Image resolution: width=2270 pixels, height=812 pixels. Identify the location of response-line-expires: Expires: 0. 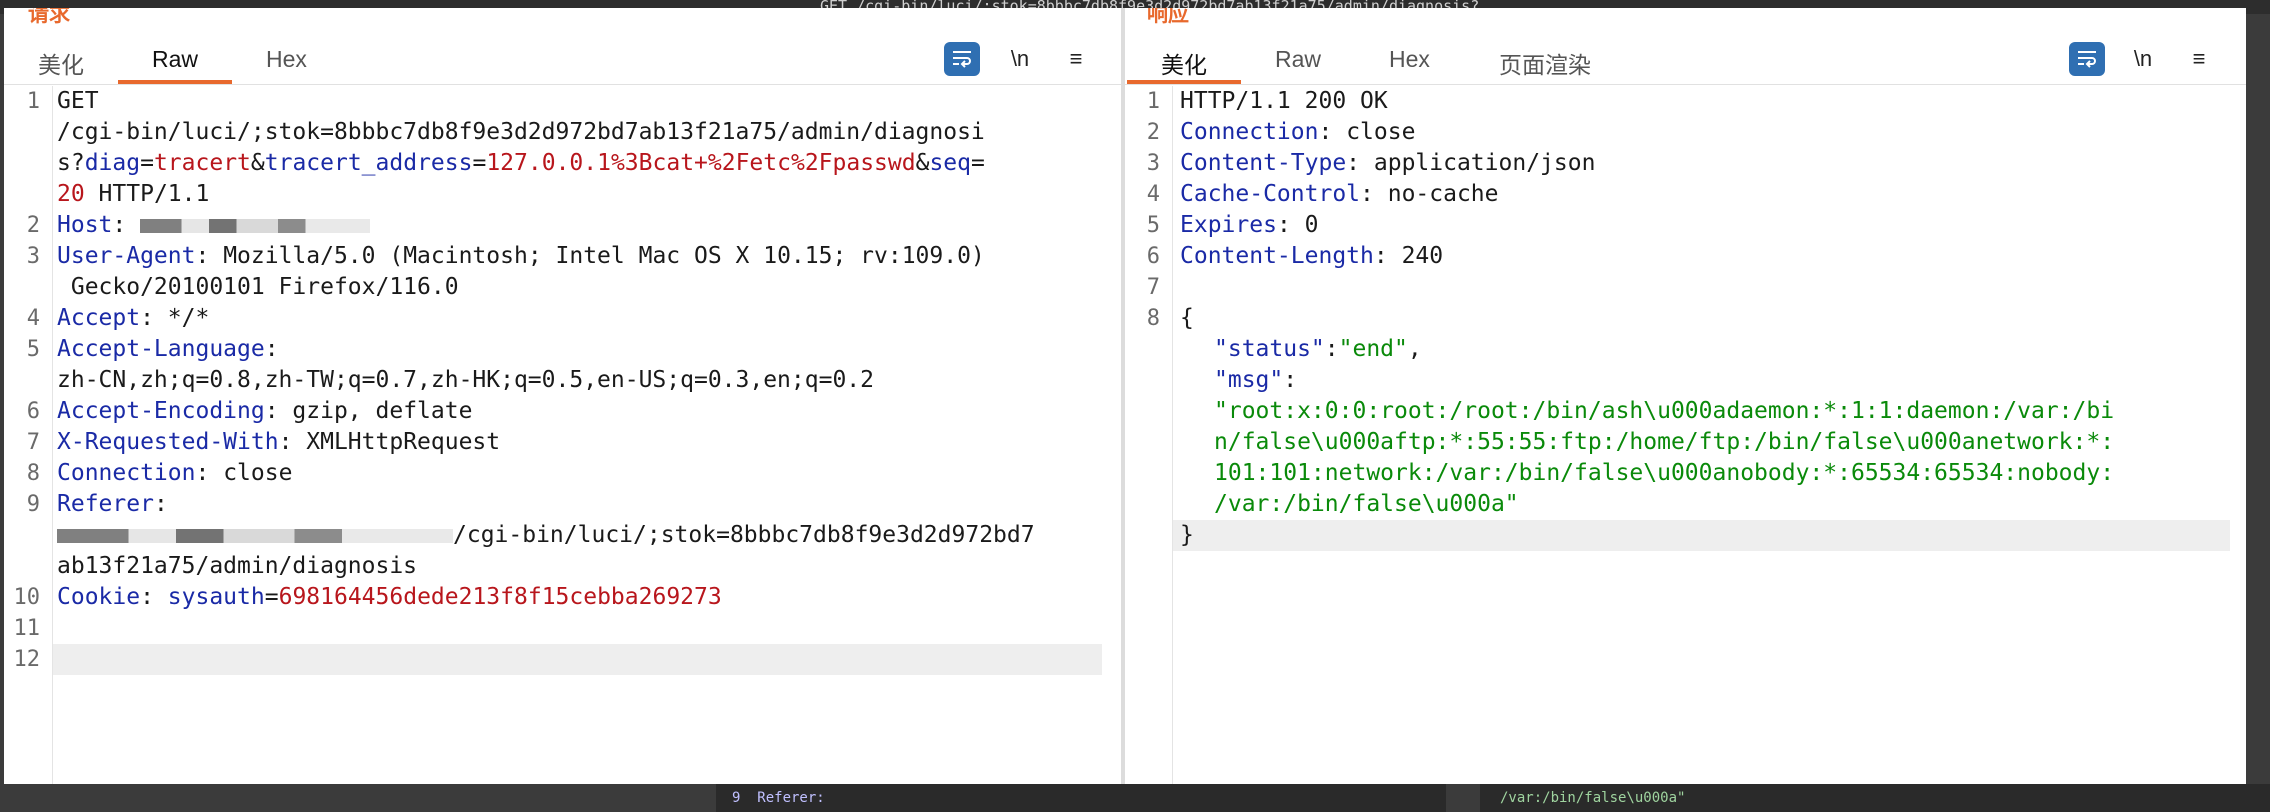
(1249, 225).